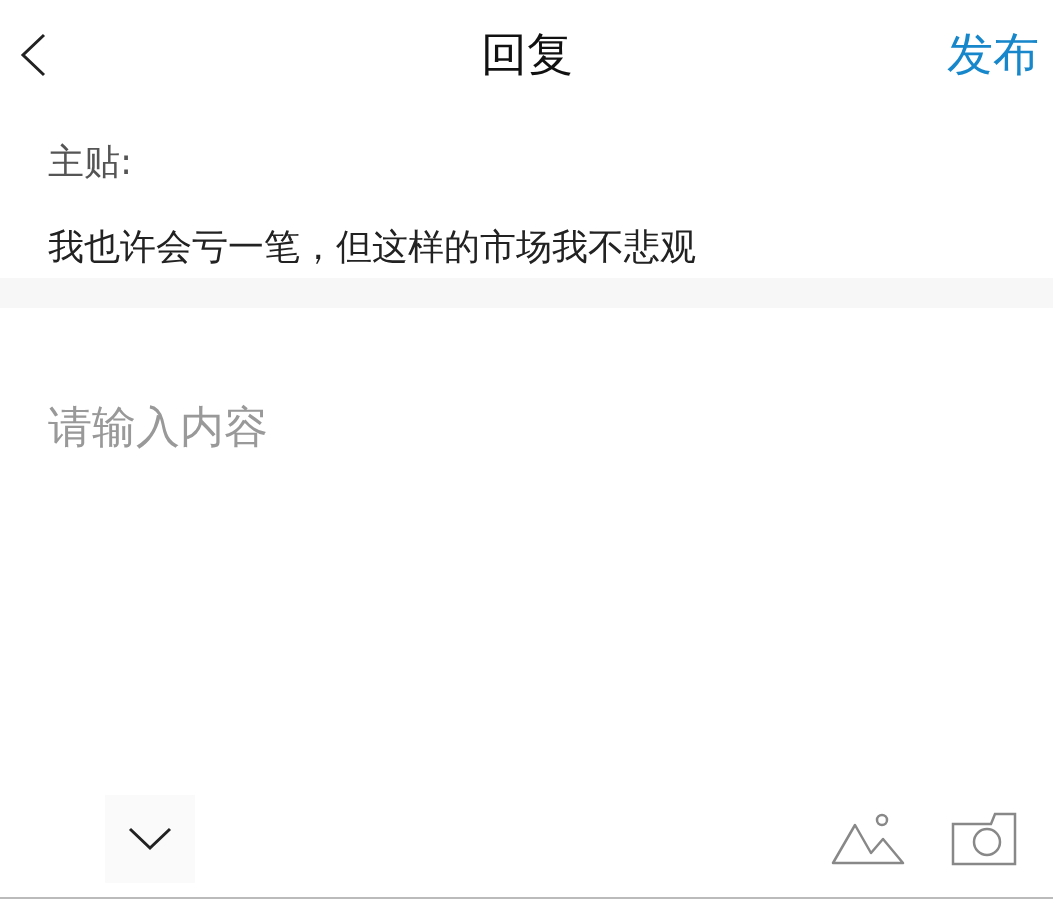  What do you see at coordinates (91, 162) in the screenshot?
I see `quote-label: 主贴:` at bounding box center [91, 162].